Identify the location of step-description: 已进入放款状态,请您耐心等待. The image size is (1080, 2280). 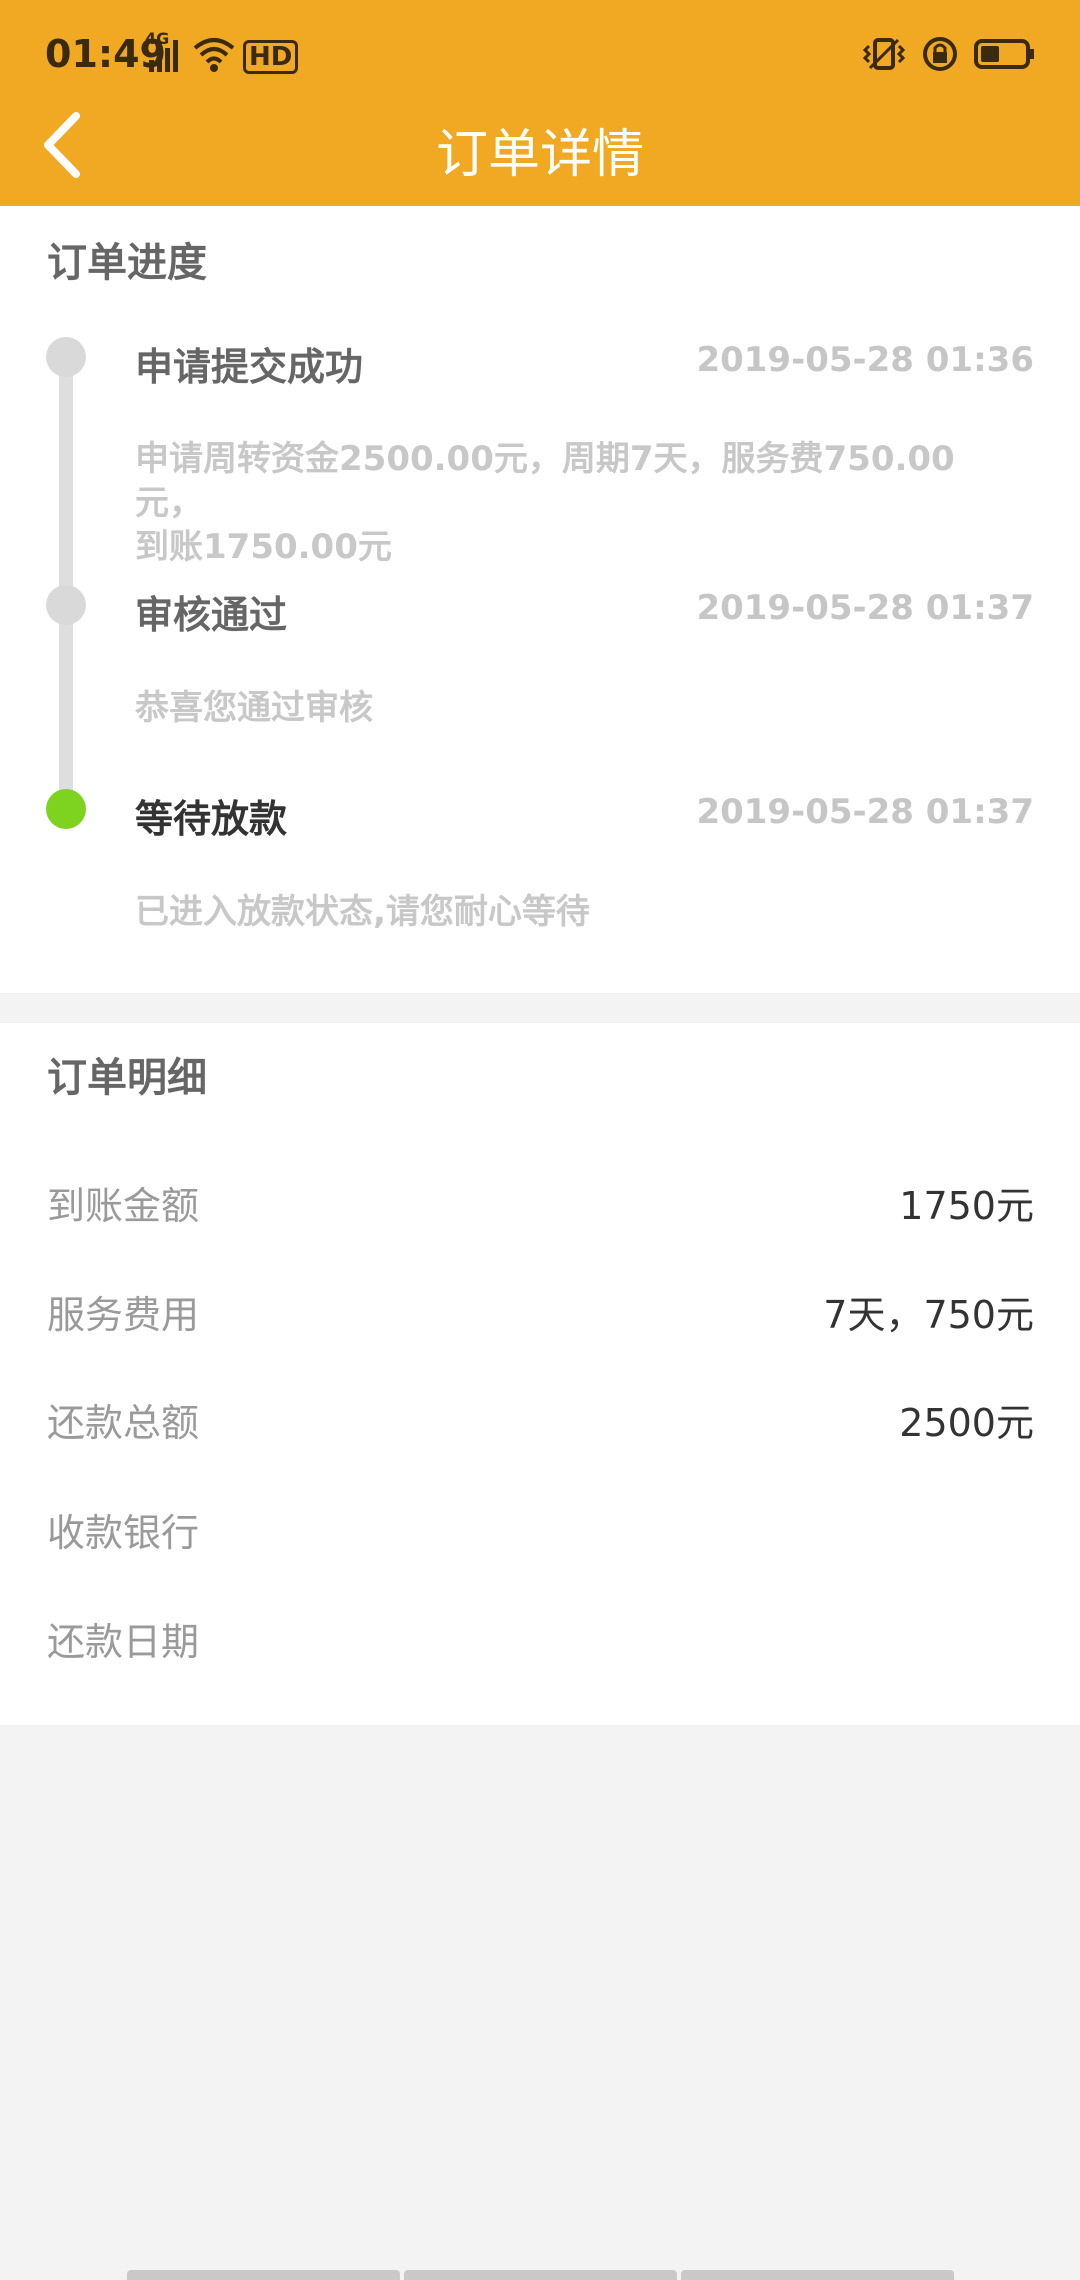
(575, 912).